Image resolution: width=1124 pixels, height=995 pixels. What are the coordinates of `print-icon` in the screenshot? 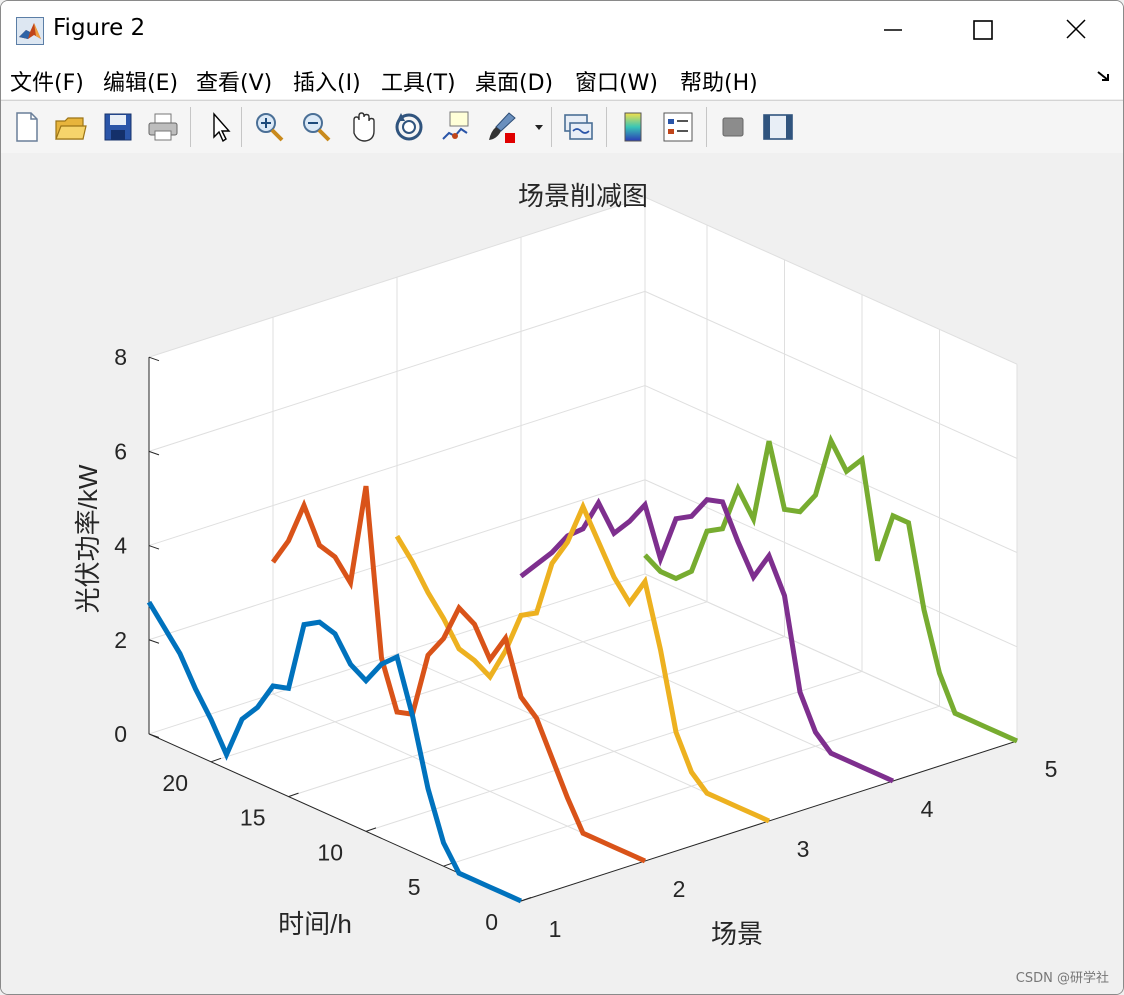 It's located at (163, 127).